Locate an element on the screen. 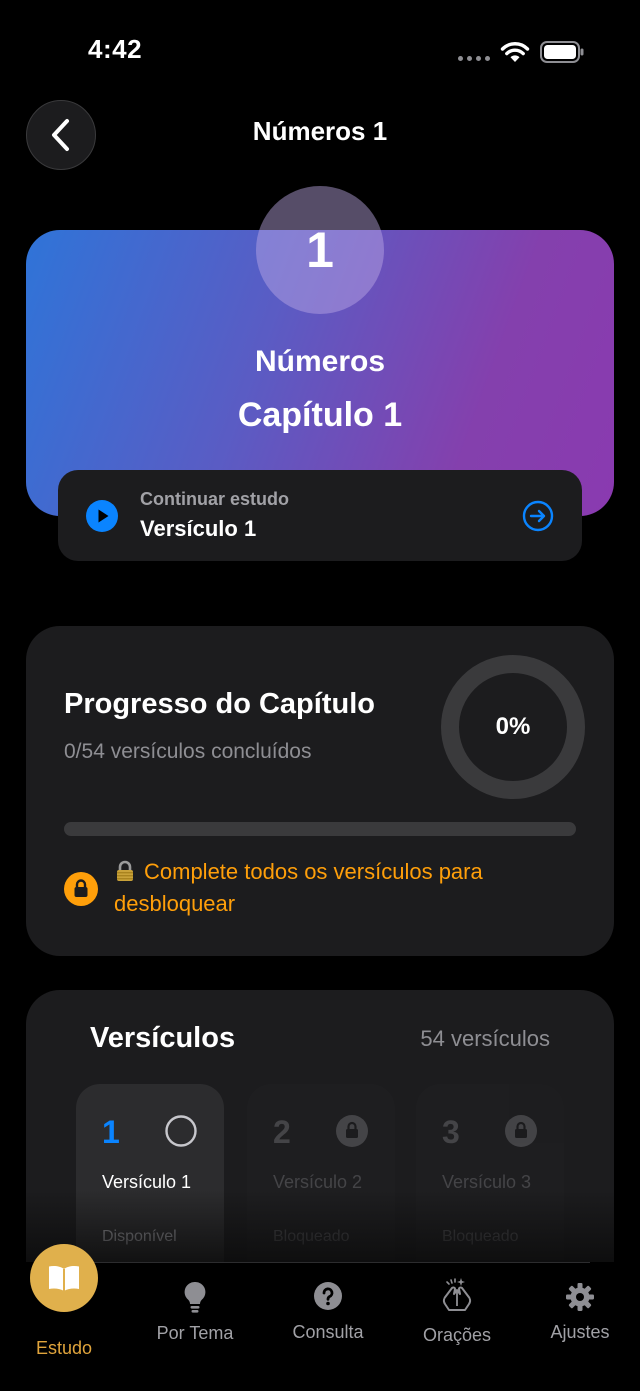  question-icon is located at coordinates (328, 1296).